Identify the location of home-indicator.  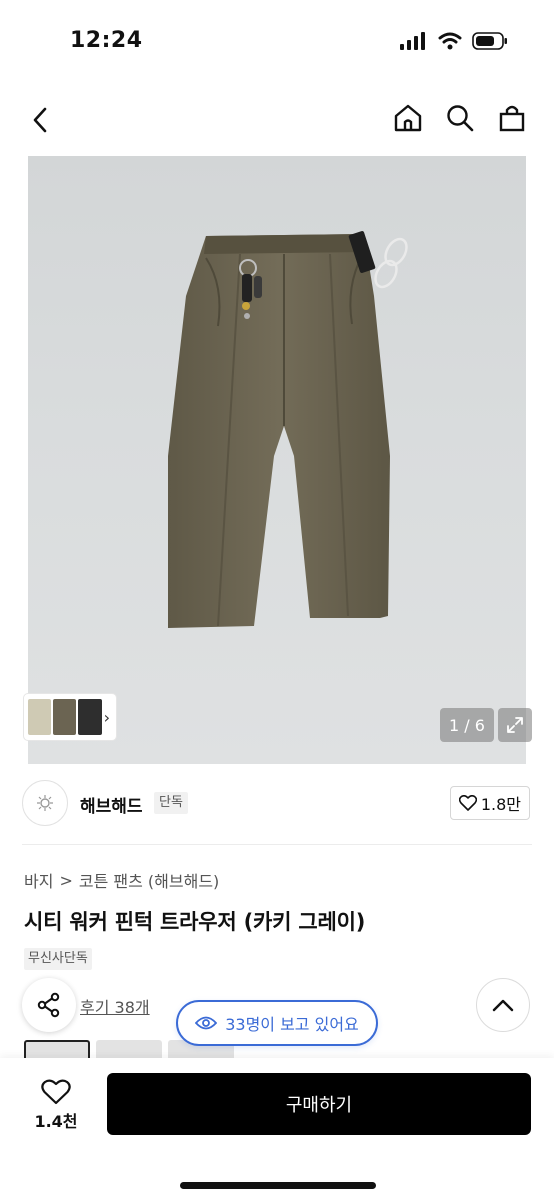
(278, 1185).